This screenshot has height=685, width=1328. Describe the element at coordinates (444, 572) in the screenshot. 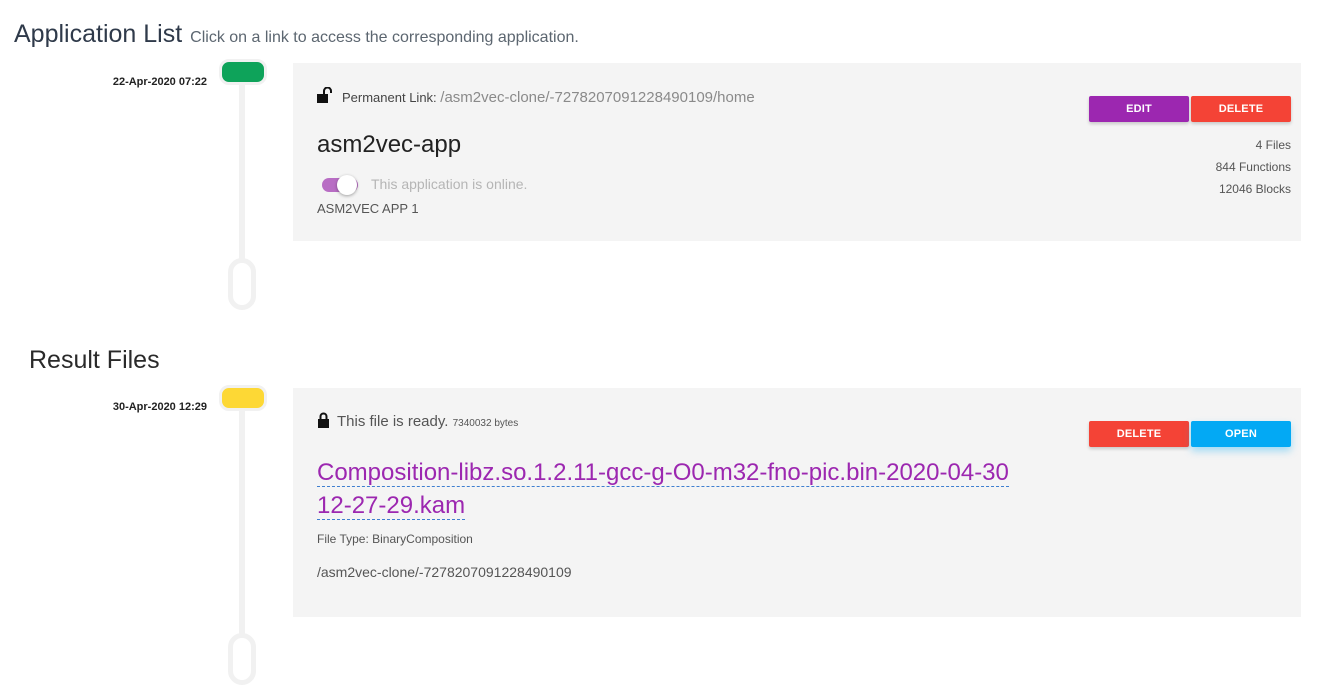

I see `file-path: /asm2vec-clone/-7278207091228490109` at that location.